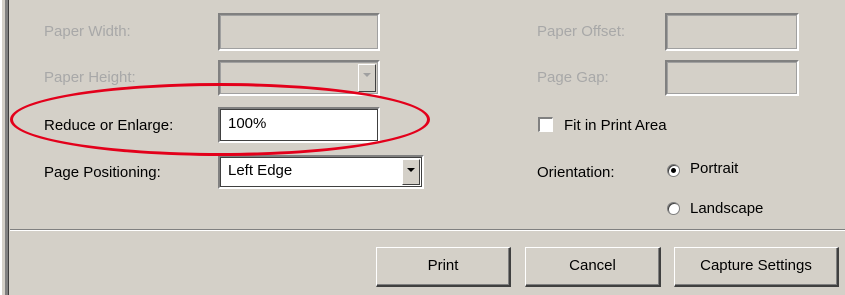 The width and height of the screenshot is (845, 295). I want to click on fit-in-print-area-label: Fit in Print Area, so click(615, 125).